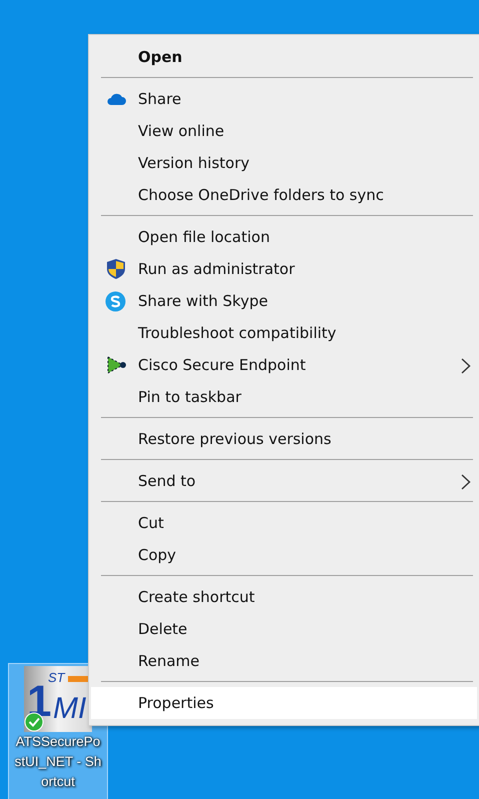 Image resolution: width=479 pixels, height=799 pixels. What do you see at coordinates (284, 703) in the screenshot?
I see `menu-item: Properties` at bounding box center [284, 703].